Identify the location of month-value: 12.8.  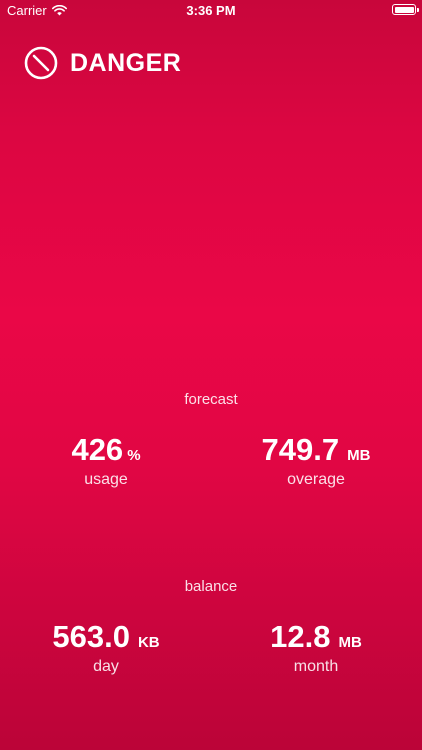
(300, 636).